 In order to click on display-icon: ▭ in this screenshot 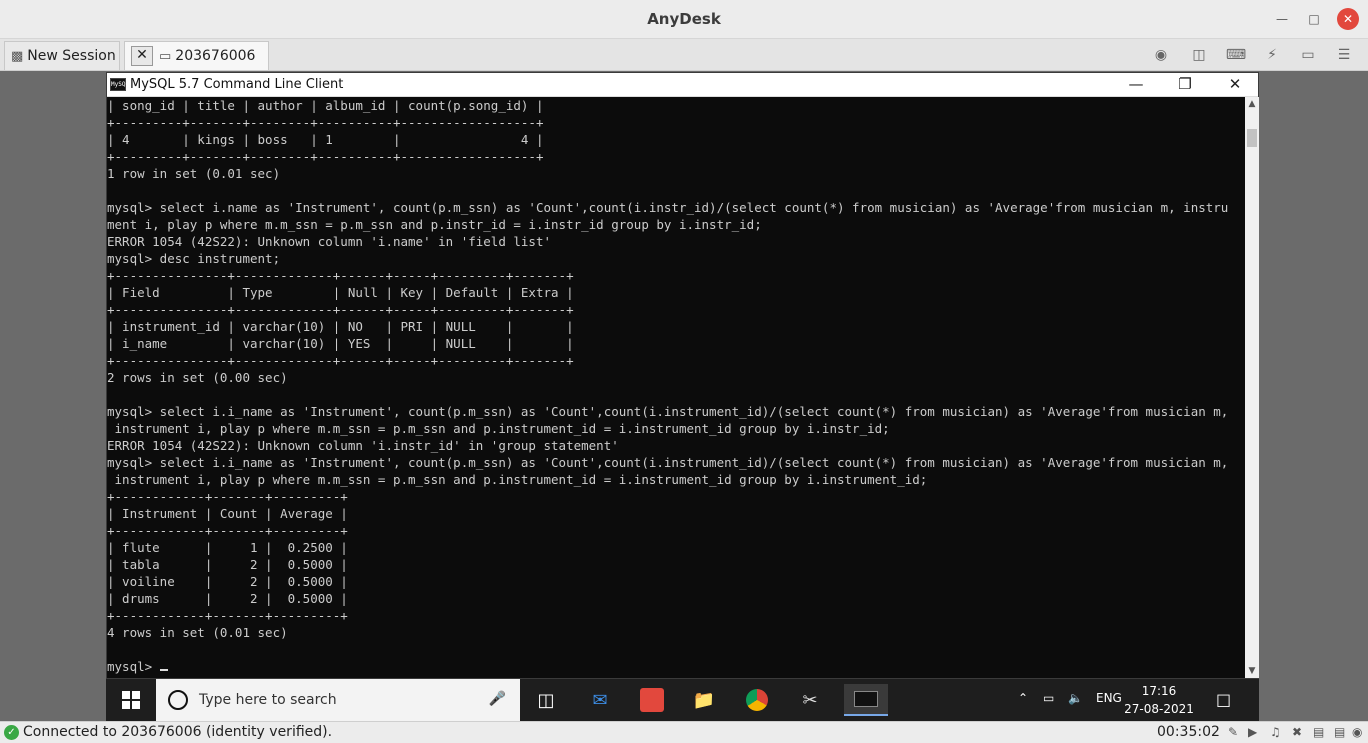, I will do `click(165, 56)`.